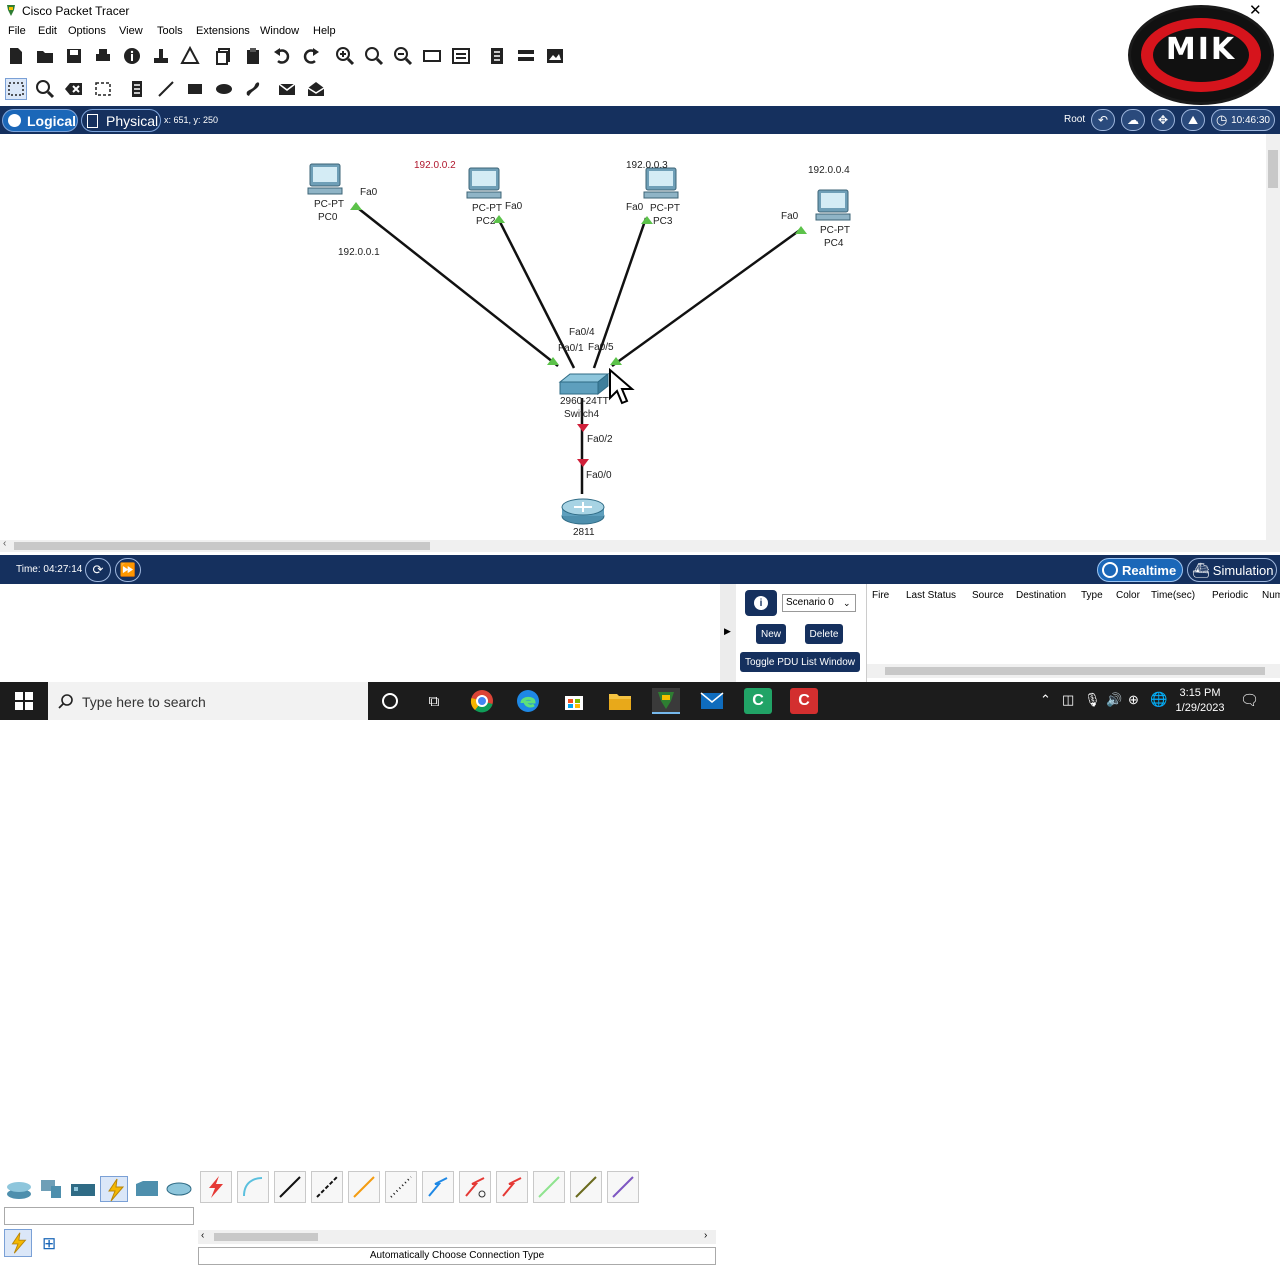  Describe the element at coordinates (583, 512) in the screenshot. I see `router-2811-icon` at that location.